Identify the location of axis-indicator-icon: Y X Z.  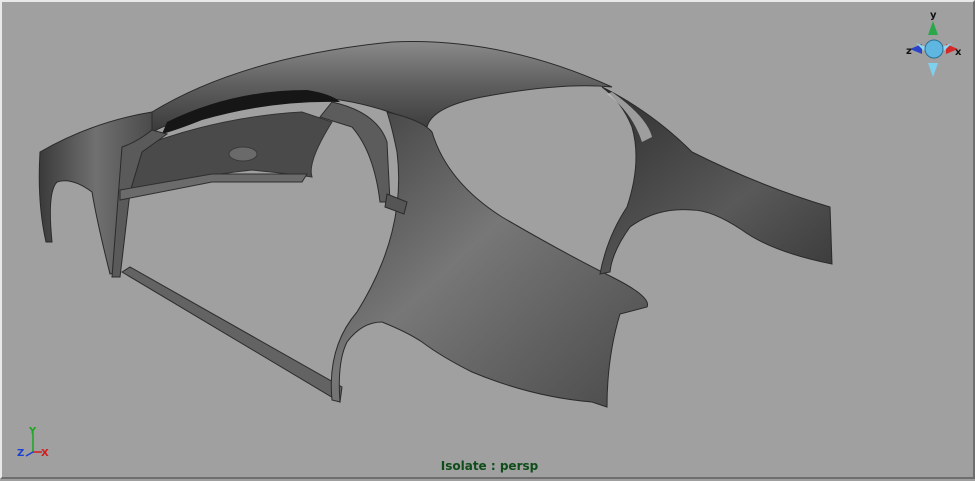
(33, 442).